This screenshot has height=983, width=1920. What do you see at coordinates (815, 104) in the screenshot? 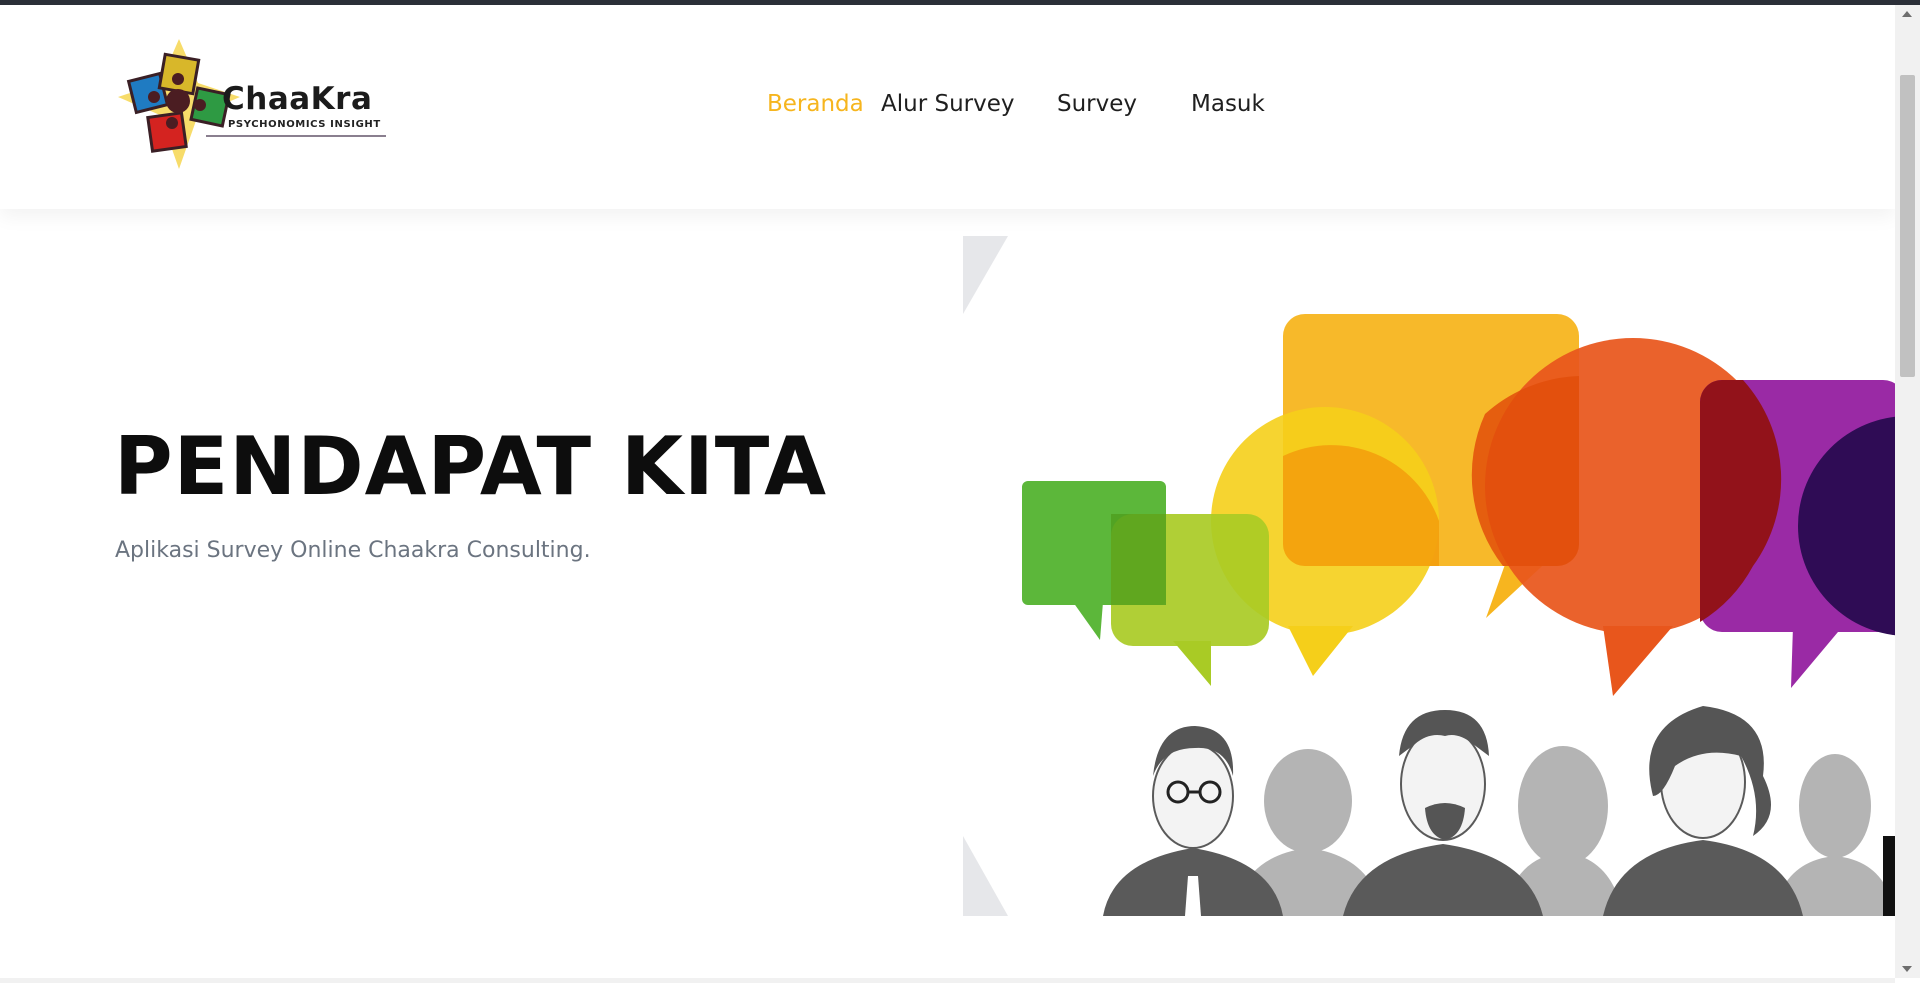
I see `nav-beranda: Beranda` at bounding box center [815, 104].